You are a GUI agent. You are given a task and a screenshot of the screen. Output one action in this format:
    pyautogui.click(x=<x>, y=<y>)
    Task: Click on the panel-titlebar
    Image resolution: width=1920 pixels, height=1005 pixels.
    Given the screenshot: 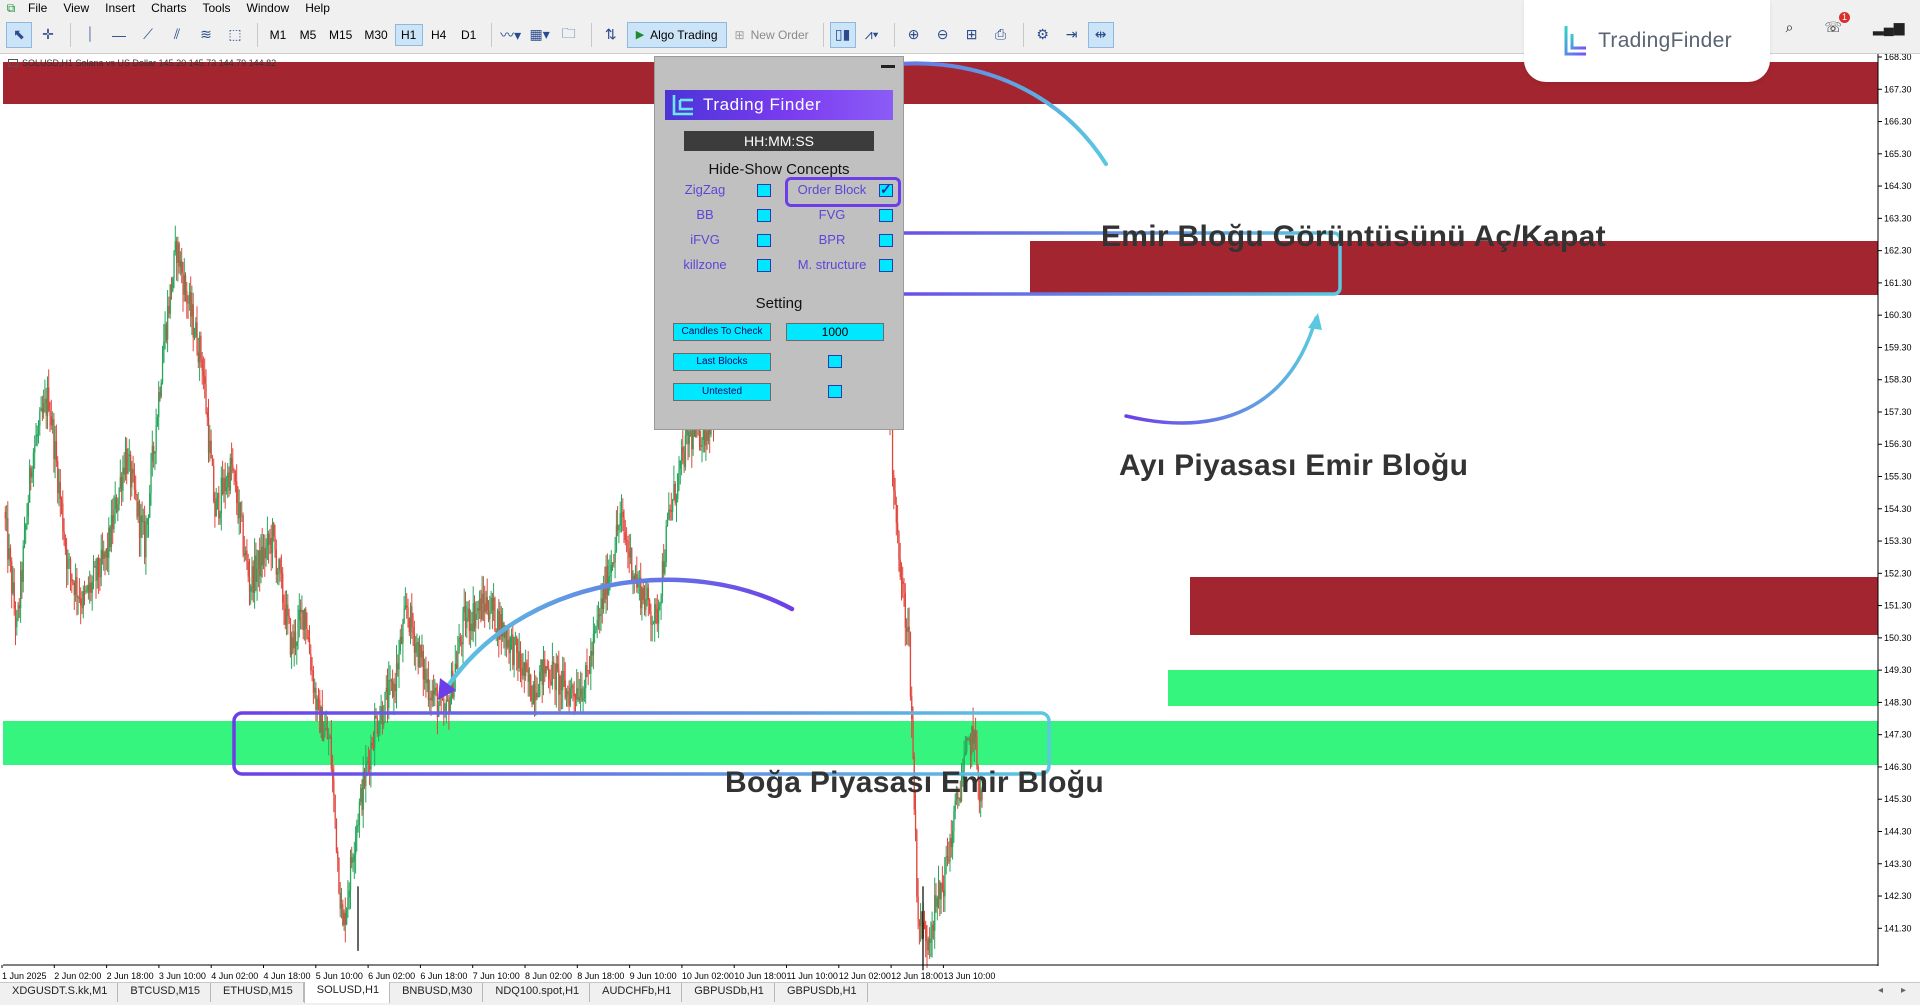 What is the action you would take?
    pyautogui.click(x=779, y=62)
    